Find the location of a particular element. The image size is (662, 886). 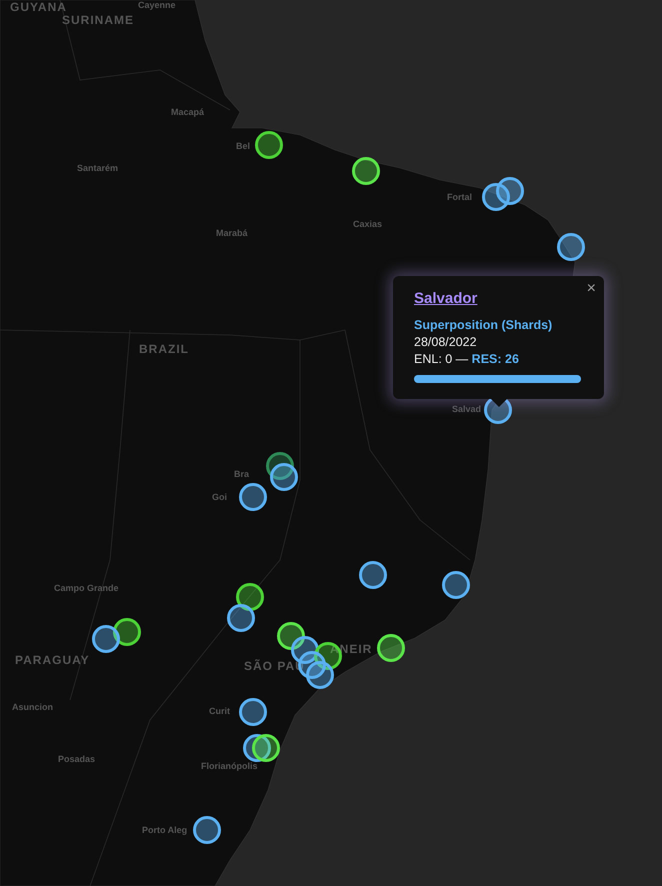

city-label: Posadas is located at coordinates (77, 759).